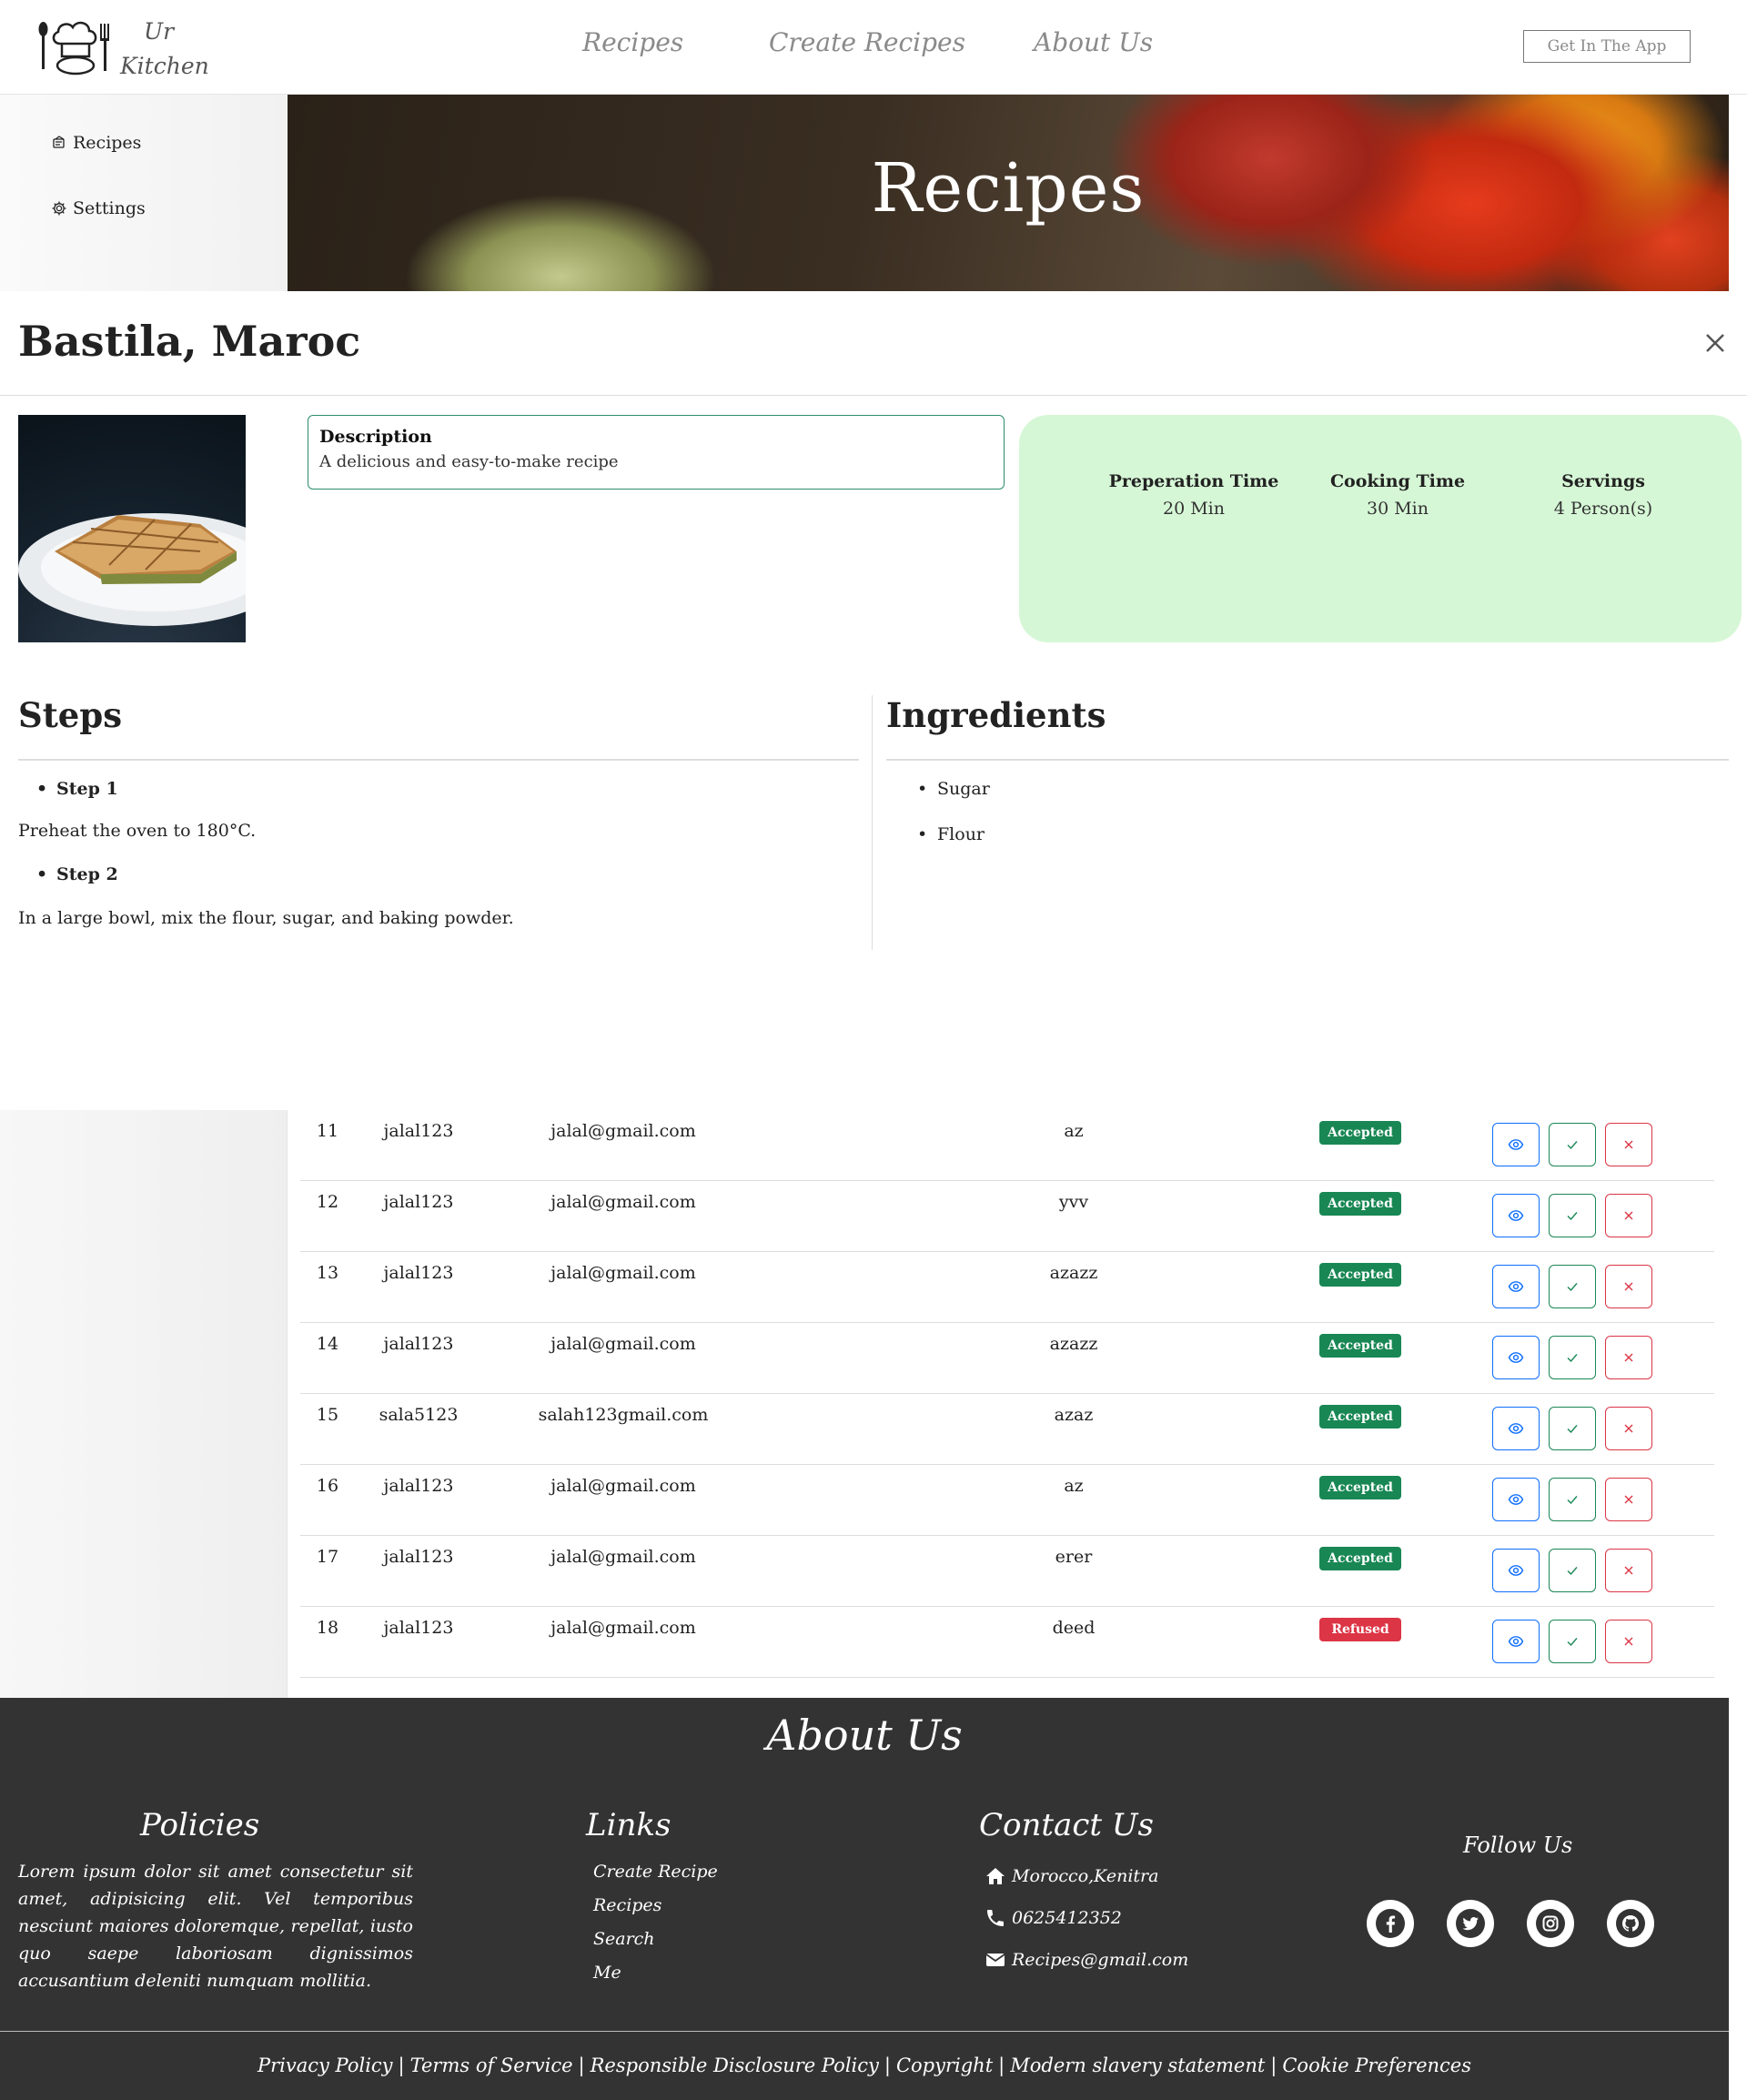 The image size is (1747, 2100). Describe the element at coordinates (59, 208) in the screenshot. I see `gear-icon` at that location.